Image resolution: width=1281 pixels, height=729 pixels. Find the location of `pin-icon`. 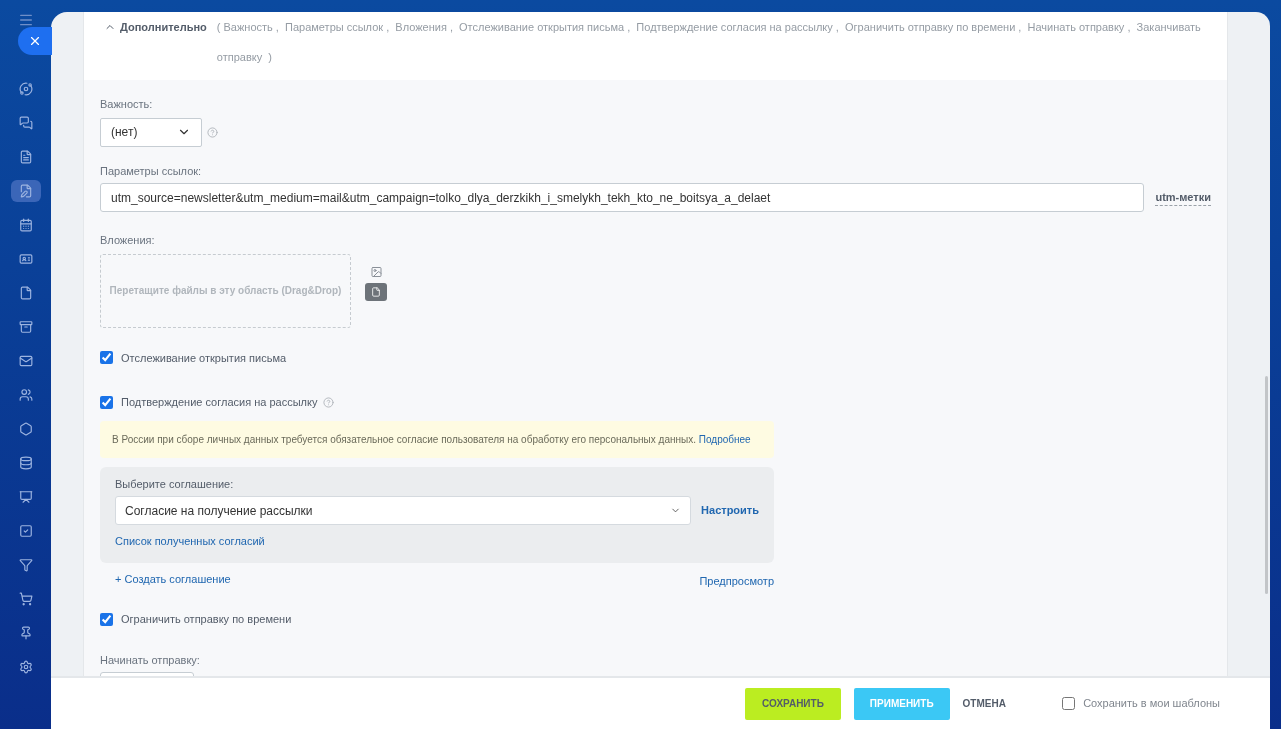

pin-icon is located at coordinates (25, 633).